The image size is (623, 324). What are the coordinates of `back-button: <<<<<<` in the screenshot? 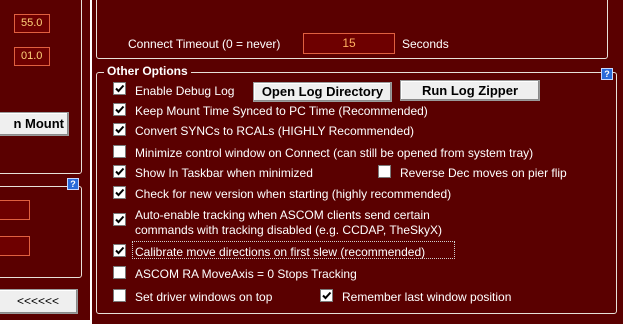 It's located at (39, 301).